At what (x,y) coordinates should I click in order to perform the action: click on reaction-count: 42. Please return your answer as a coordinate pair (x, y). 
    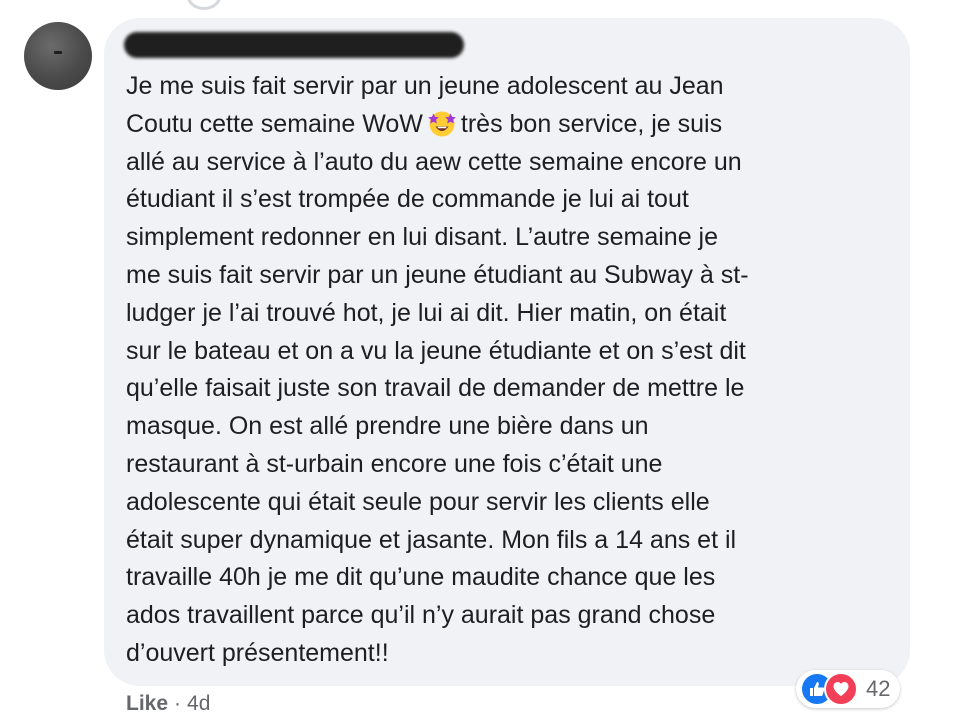
    Looking at the image, I should click on (878, 688).